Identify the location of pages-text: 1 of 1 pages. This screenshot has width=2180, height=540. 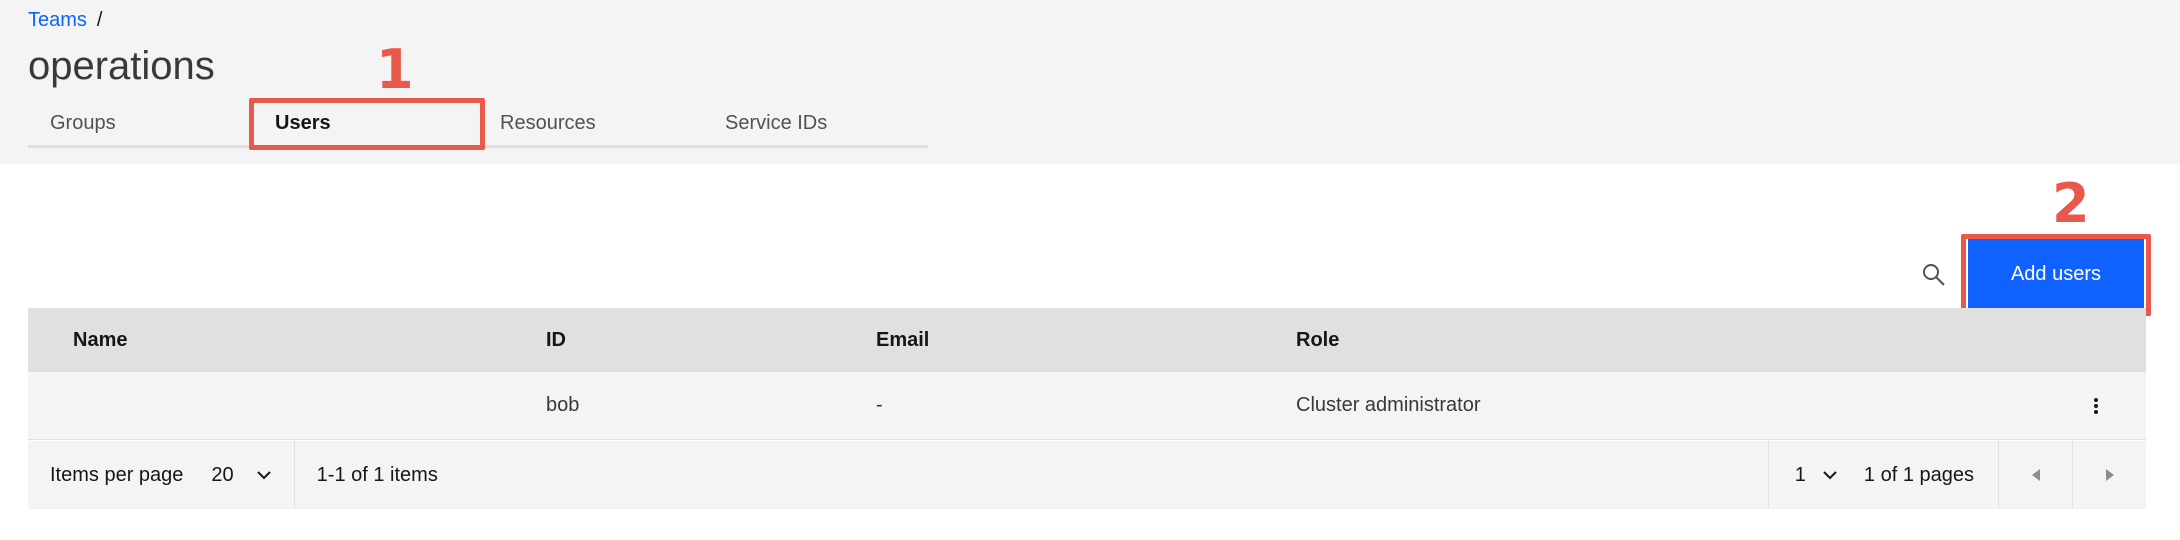
(1918, 474).